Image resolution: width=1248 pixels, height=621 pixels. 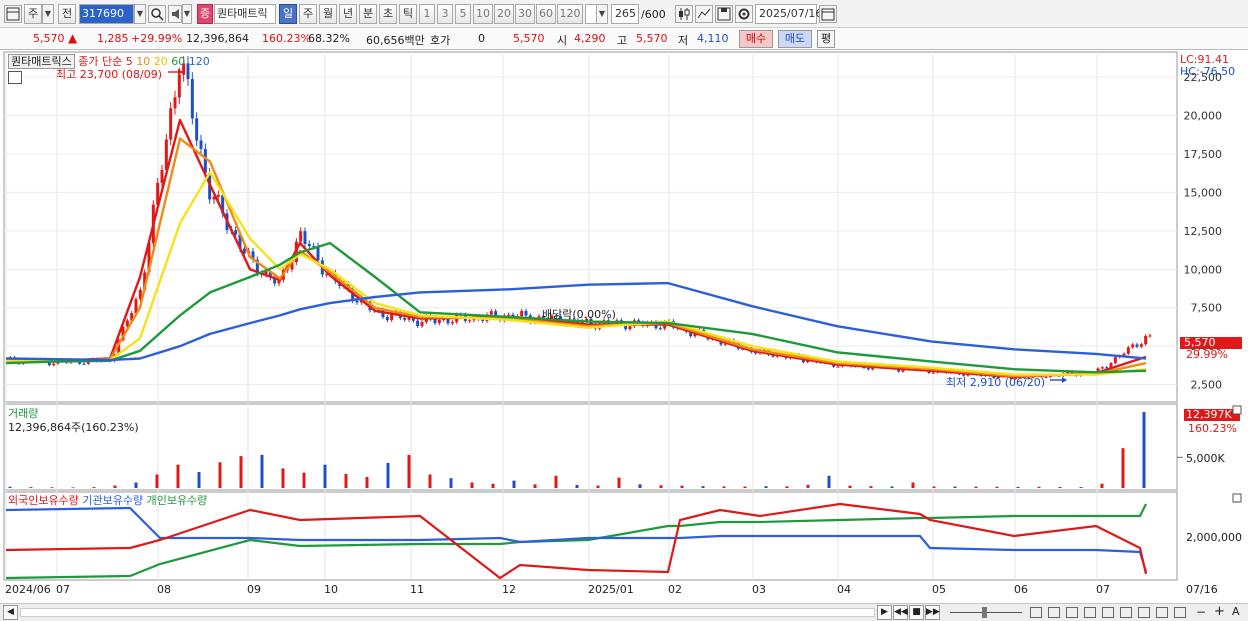 I want to click on calendar-icon, so click(x=828, y=14).